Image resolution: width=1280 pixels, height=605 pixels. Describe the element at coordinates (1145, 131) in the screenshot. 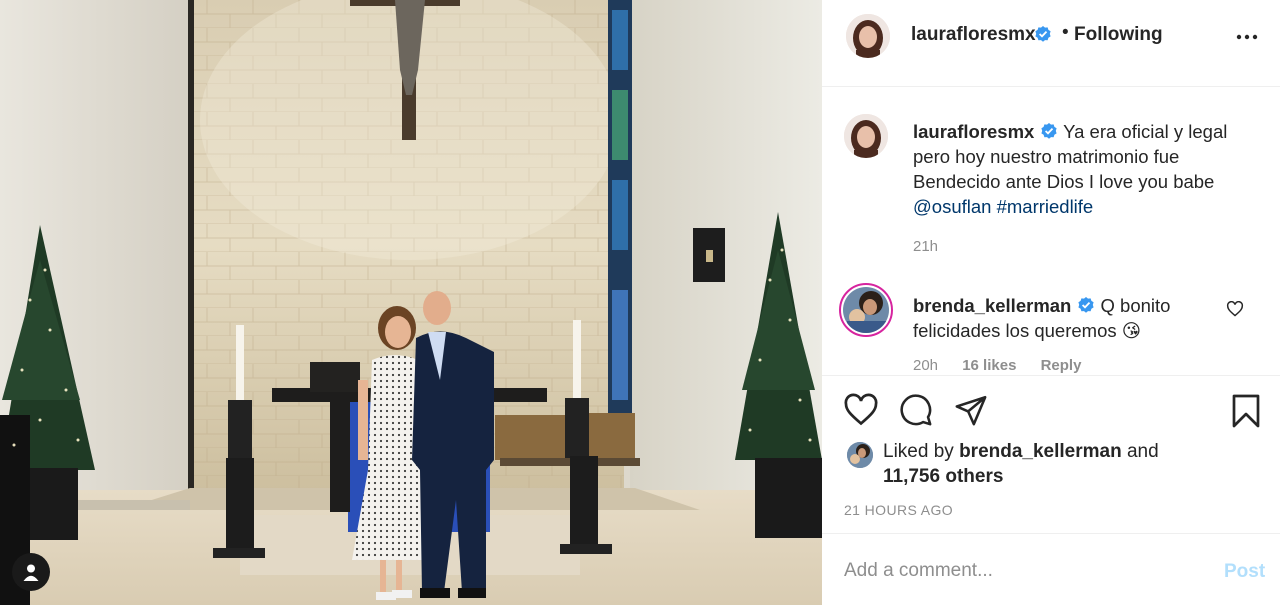

I see `caption-line-1: Ya era oficial y legal` at that location.